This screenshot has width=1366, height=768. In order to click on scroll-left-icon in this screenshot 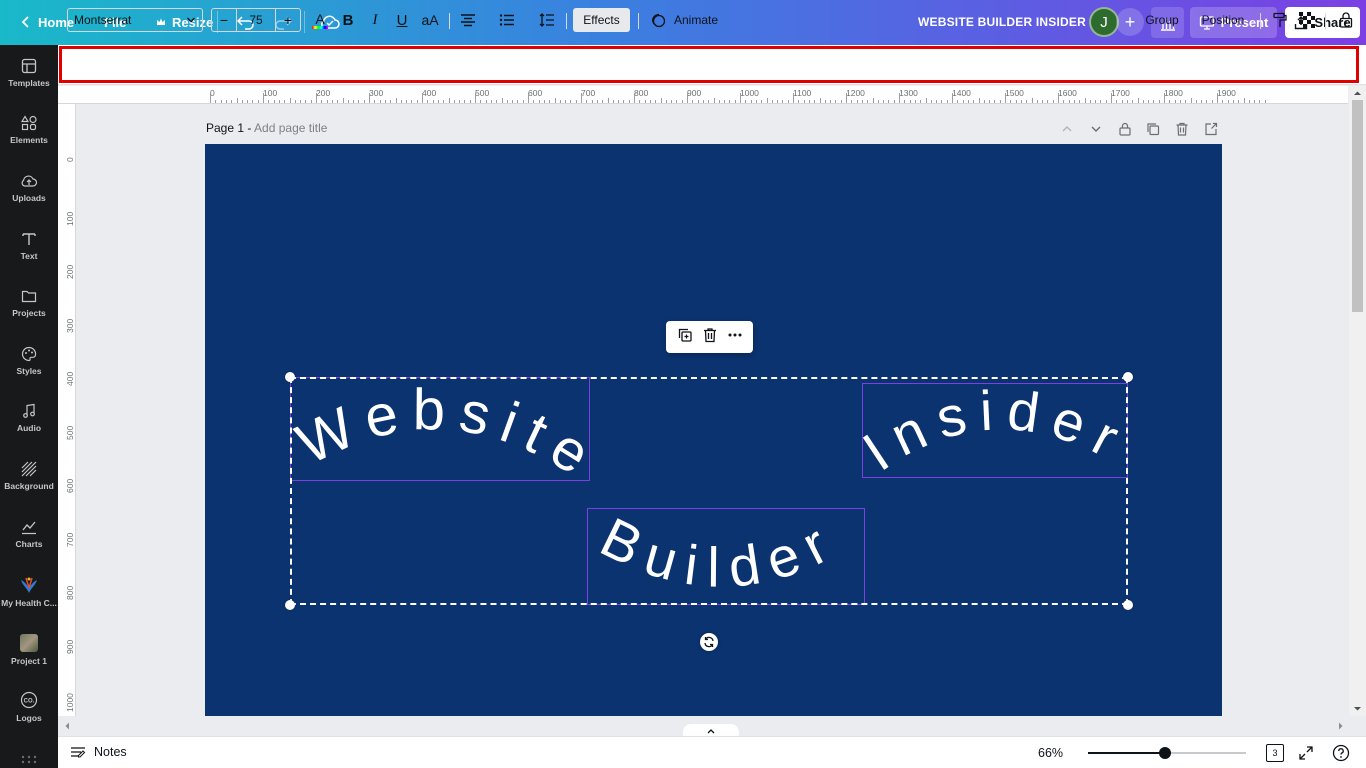, I will do `click(67, 726)`.